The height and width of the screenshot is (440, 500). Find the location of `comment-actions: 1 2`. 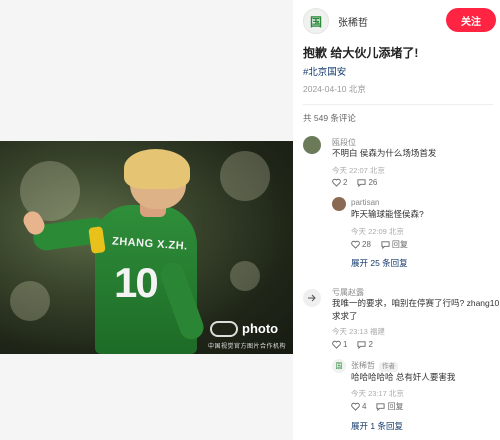

comment-actions: 1 2 is located at coordinates (357, 344).